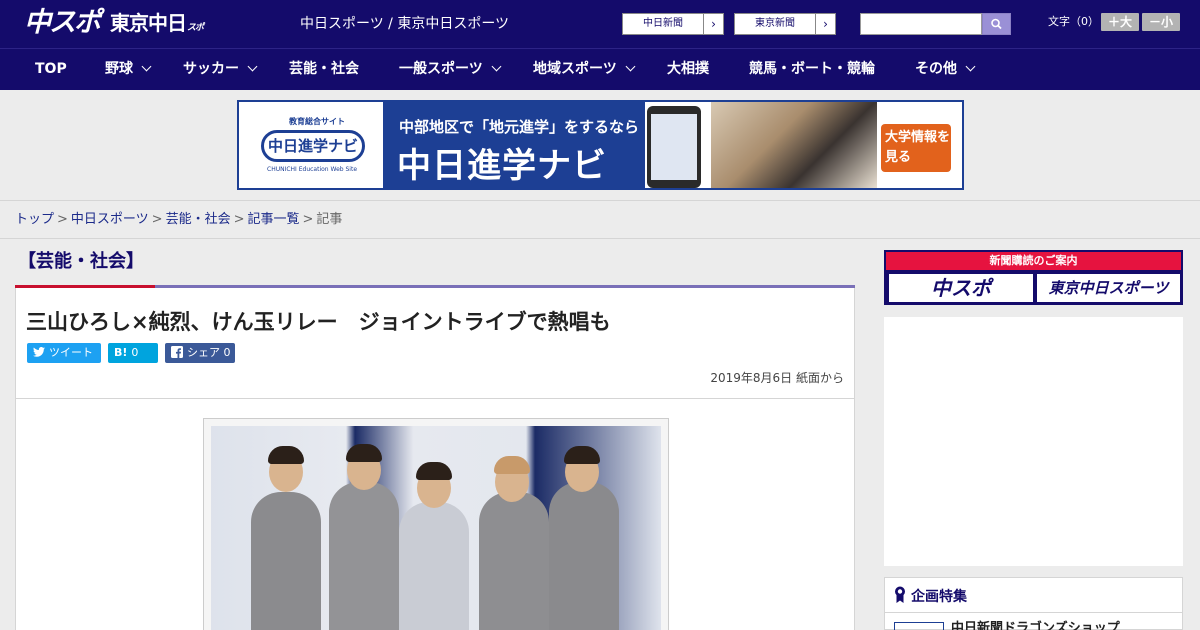  Describe the element at coordinates (81, 261) in the screenshot. I see `category-heading: 【芸能・社会】` at that location.